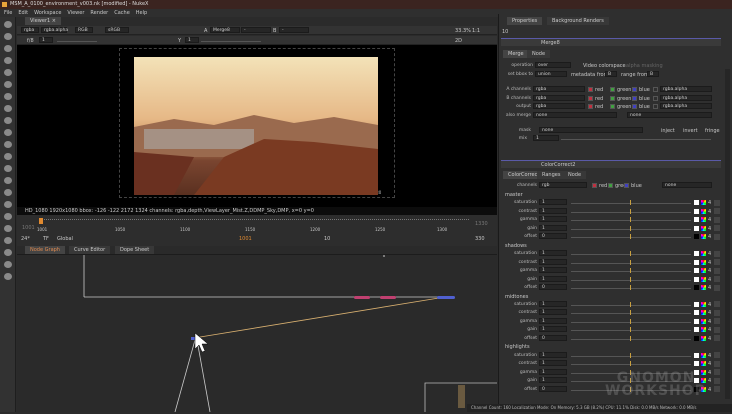 Image resolution: width=732 pixels, height=414 pixels. What do you see at coordinates (294, 30) in the screenshot?
I see `input-b-select: -` at bounding box center [294, 30].